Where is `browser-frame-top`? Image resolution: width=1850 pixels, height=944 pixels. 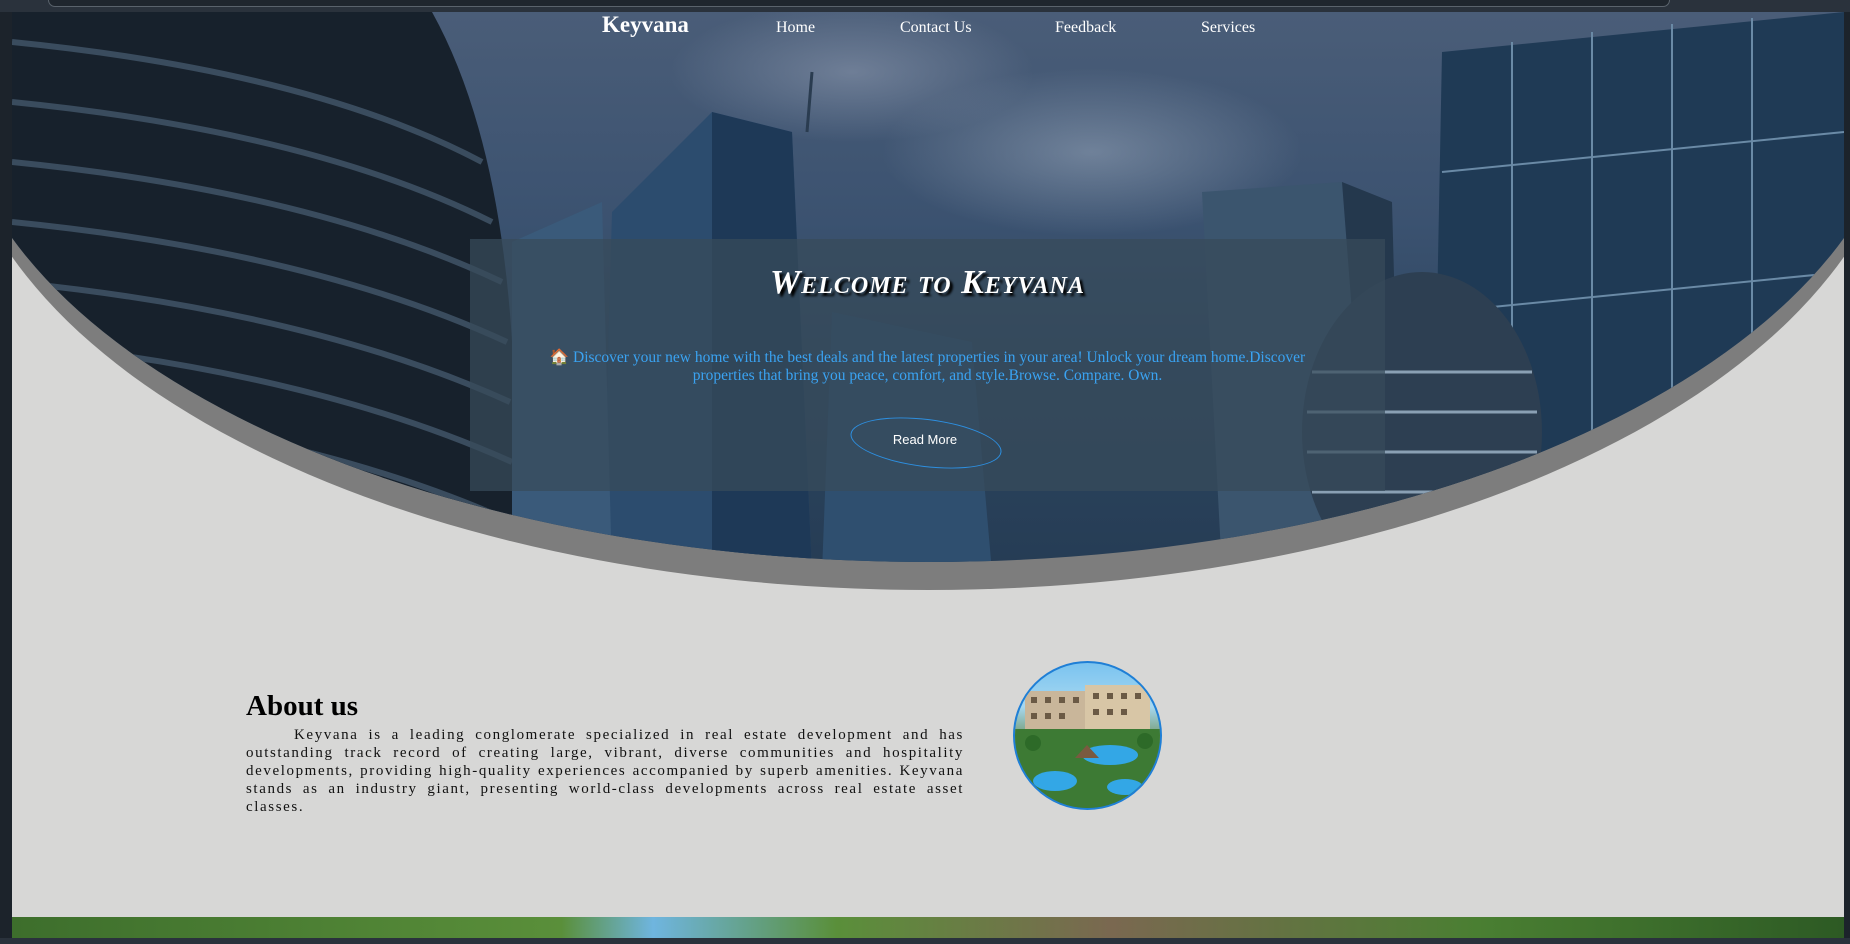
browser-frame-top is located at coordinates (859, 3).